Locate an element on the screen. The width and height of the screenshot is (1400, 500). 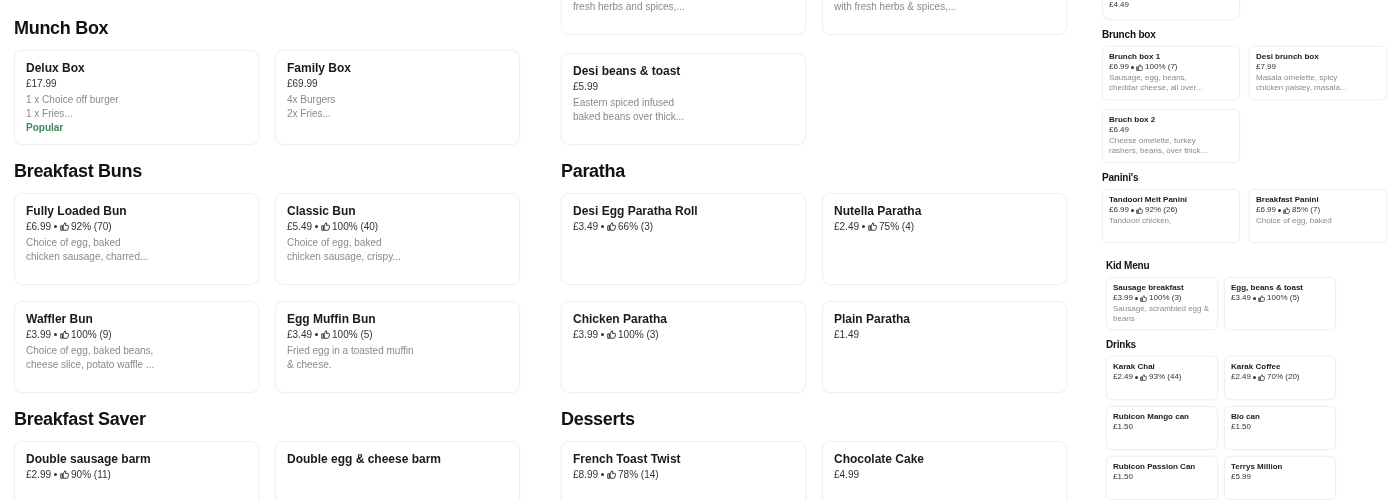
item-name: Breakfast Panini is located at coordinates (1288, 200).